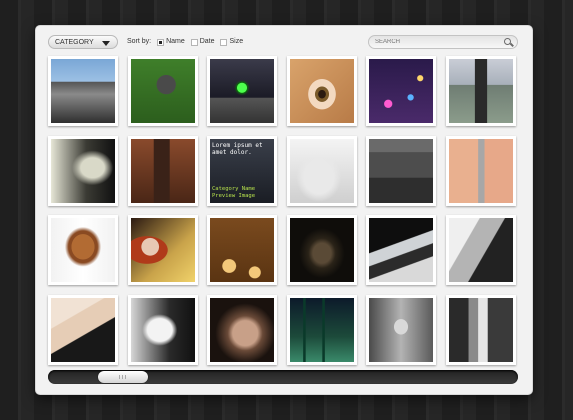  I want to click on eye-icon, so click(321, 91).